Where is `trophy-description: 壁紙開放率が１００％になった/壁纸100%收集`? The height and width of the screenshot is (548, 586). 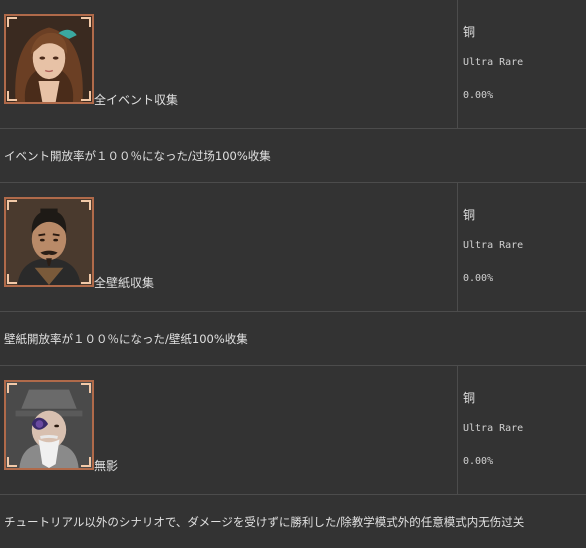 trophy-description: 壁紙開放率が１００％になった/壁纸100%收集 is located at coordinates (126, 339).